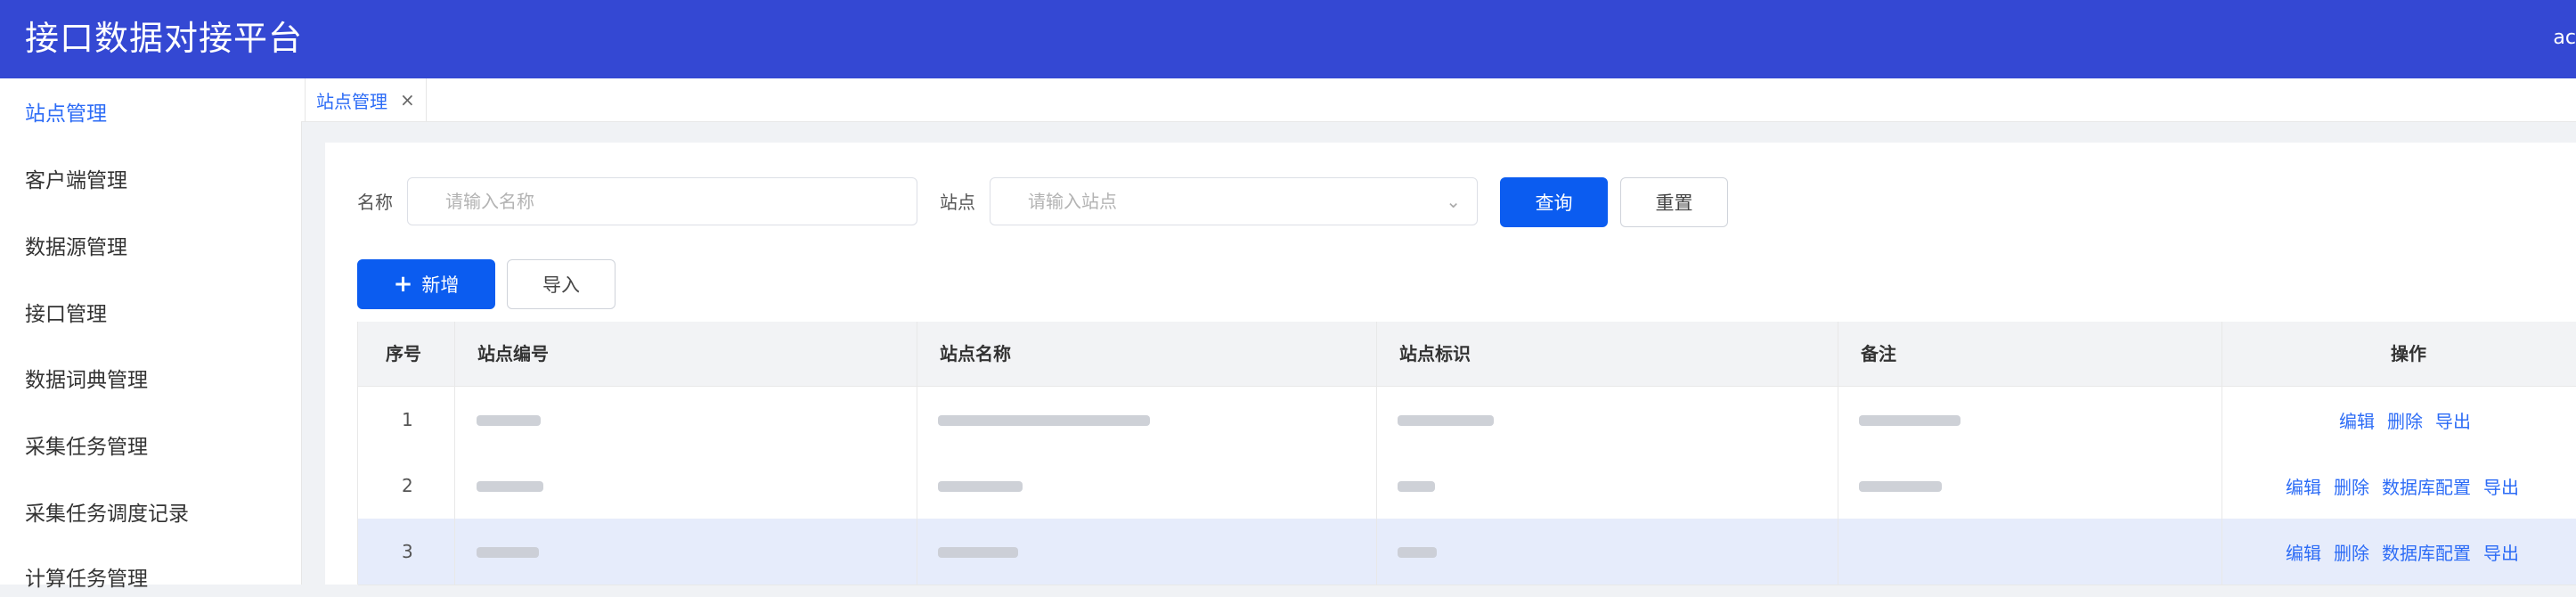 Image resolution: width=2576 pixels, height=597 pixels. Describe the element at coordinates (407, 419) in the screenshot. I see `row-index: 1` at that location.